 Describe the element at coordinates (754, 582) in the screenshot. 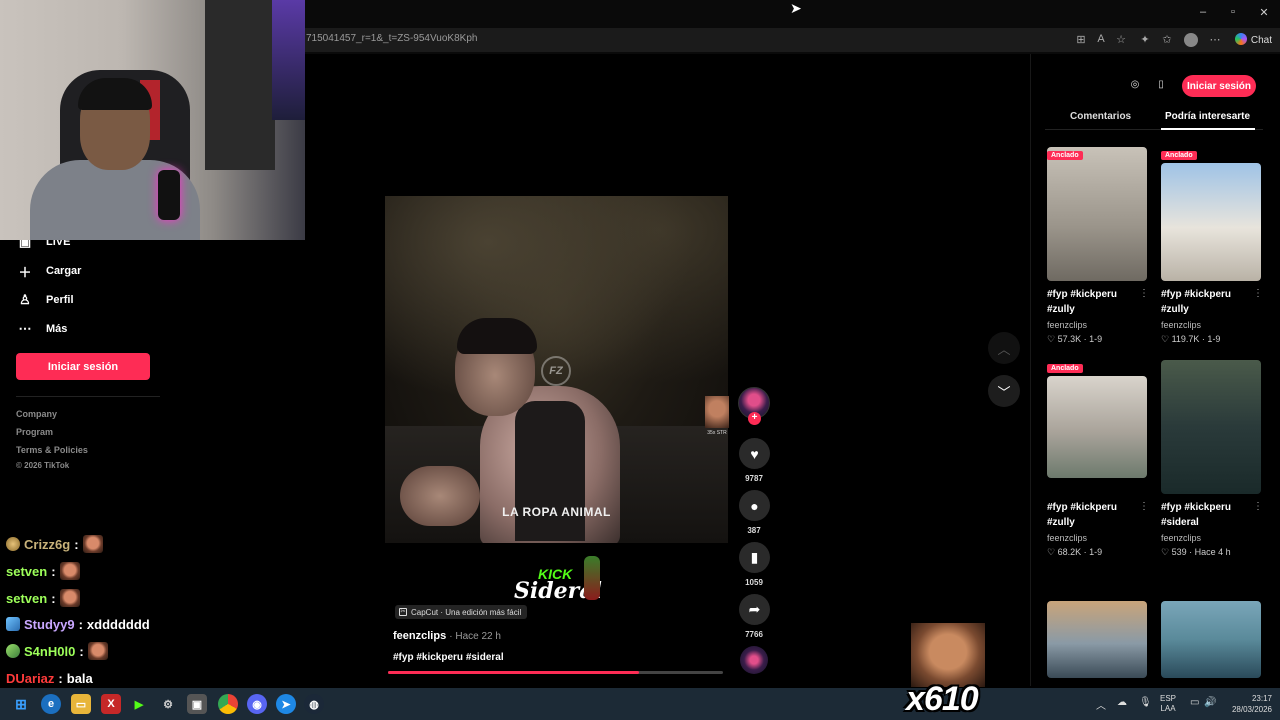

I see `save-count: 1059` at that location.